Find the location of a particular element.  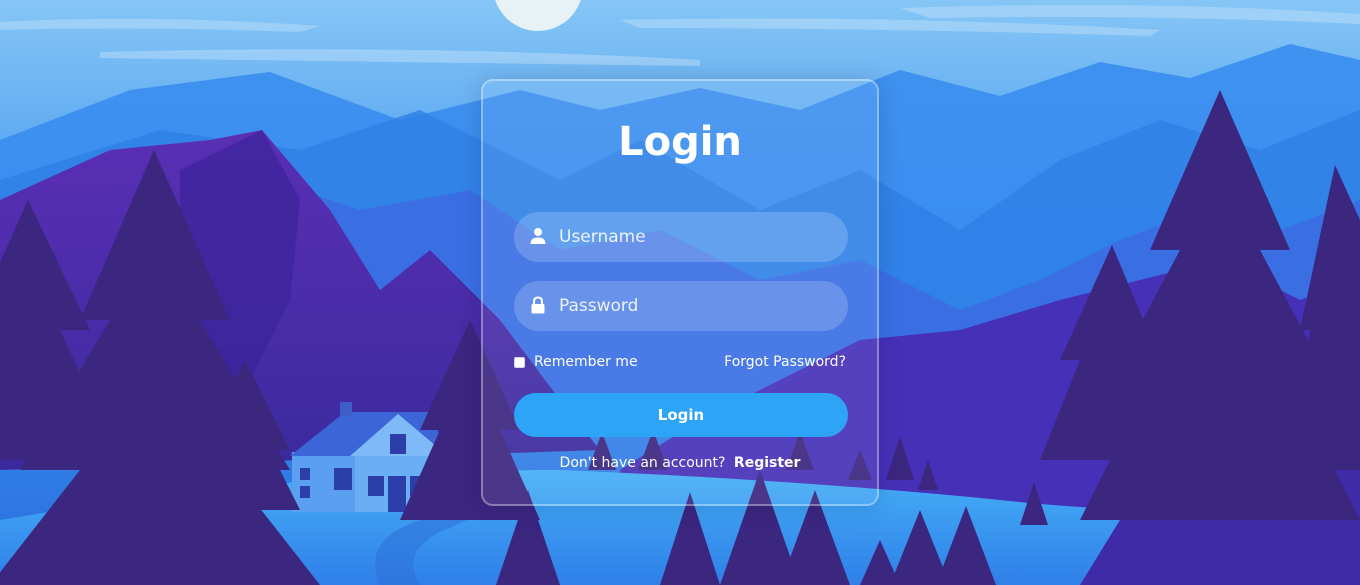

remember-me: Remember me is located at coordinates (576, 362).